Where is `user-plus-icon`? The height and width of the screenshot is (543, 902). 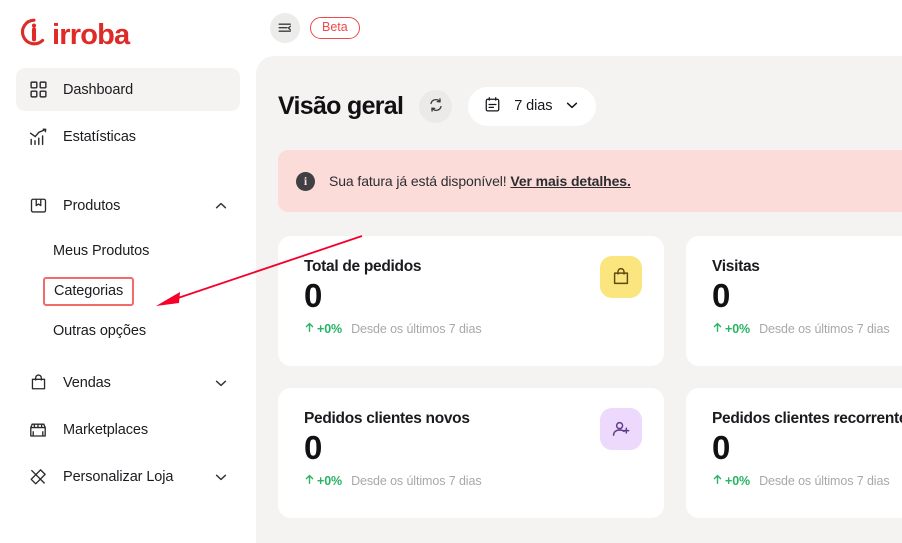
user-plus-icon is located at coordinates (621, 429).